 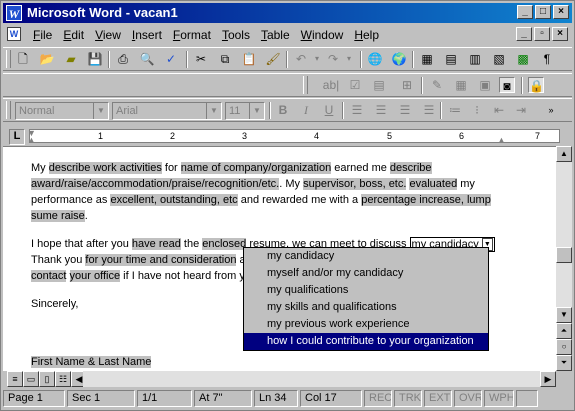 I want to click on scroll-down-button: ▼, so click(x=564, y=315).